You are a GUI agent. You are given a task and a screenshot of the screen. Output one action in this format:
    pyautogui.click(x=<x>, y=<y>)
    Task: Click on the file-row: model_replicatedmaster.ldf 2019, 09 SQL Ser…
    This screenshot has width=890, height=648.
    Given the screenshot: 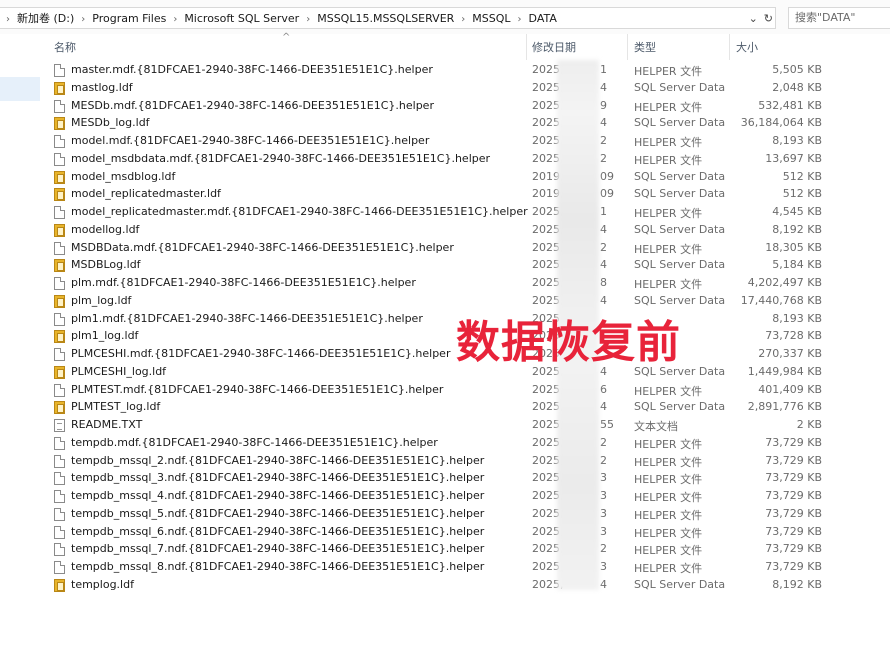 What is the action you would take?
    pyautogui.click(x=445, y=195)
    